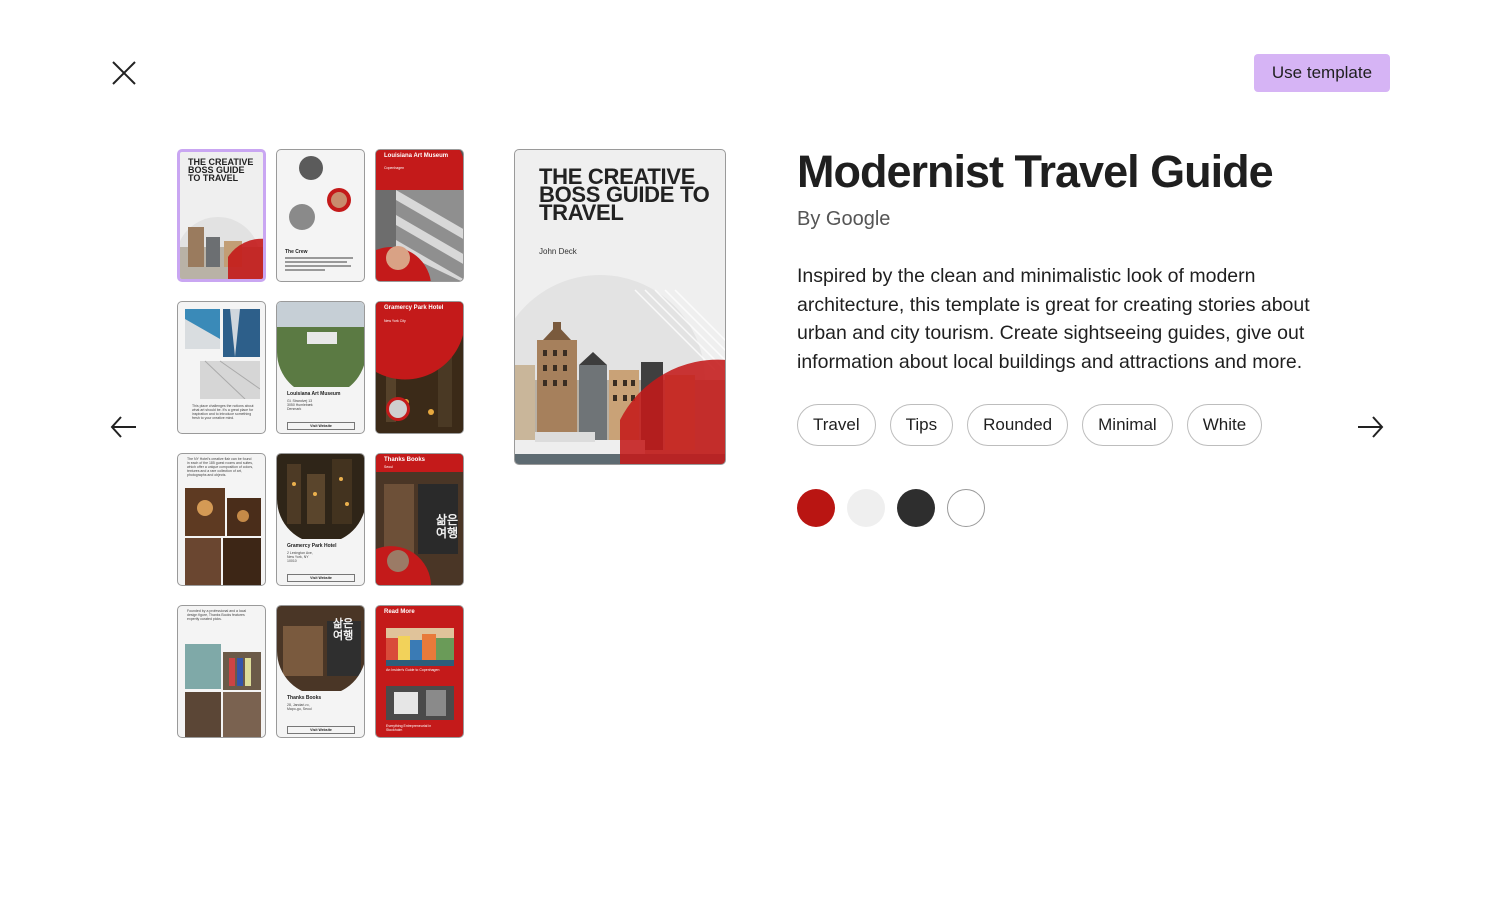 The image size is (1495, 899). I want to click on thumbnail-page-1: THE CREATIVE BOSS GUIDE TO TRAVEL, so click(221, 215).